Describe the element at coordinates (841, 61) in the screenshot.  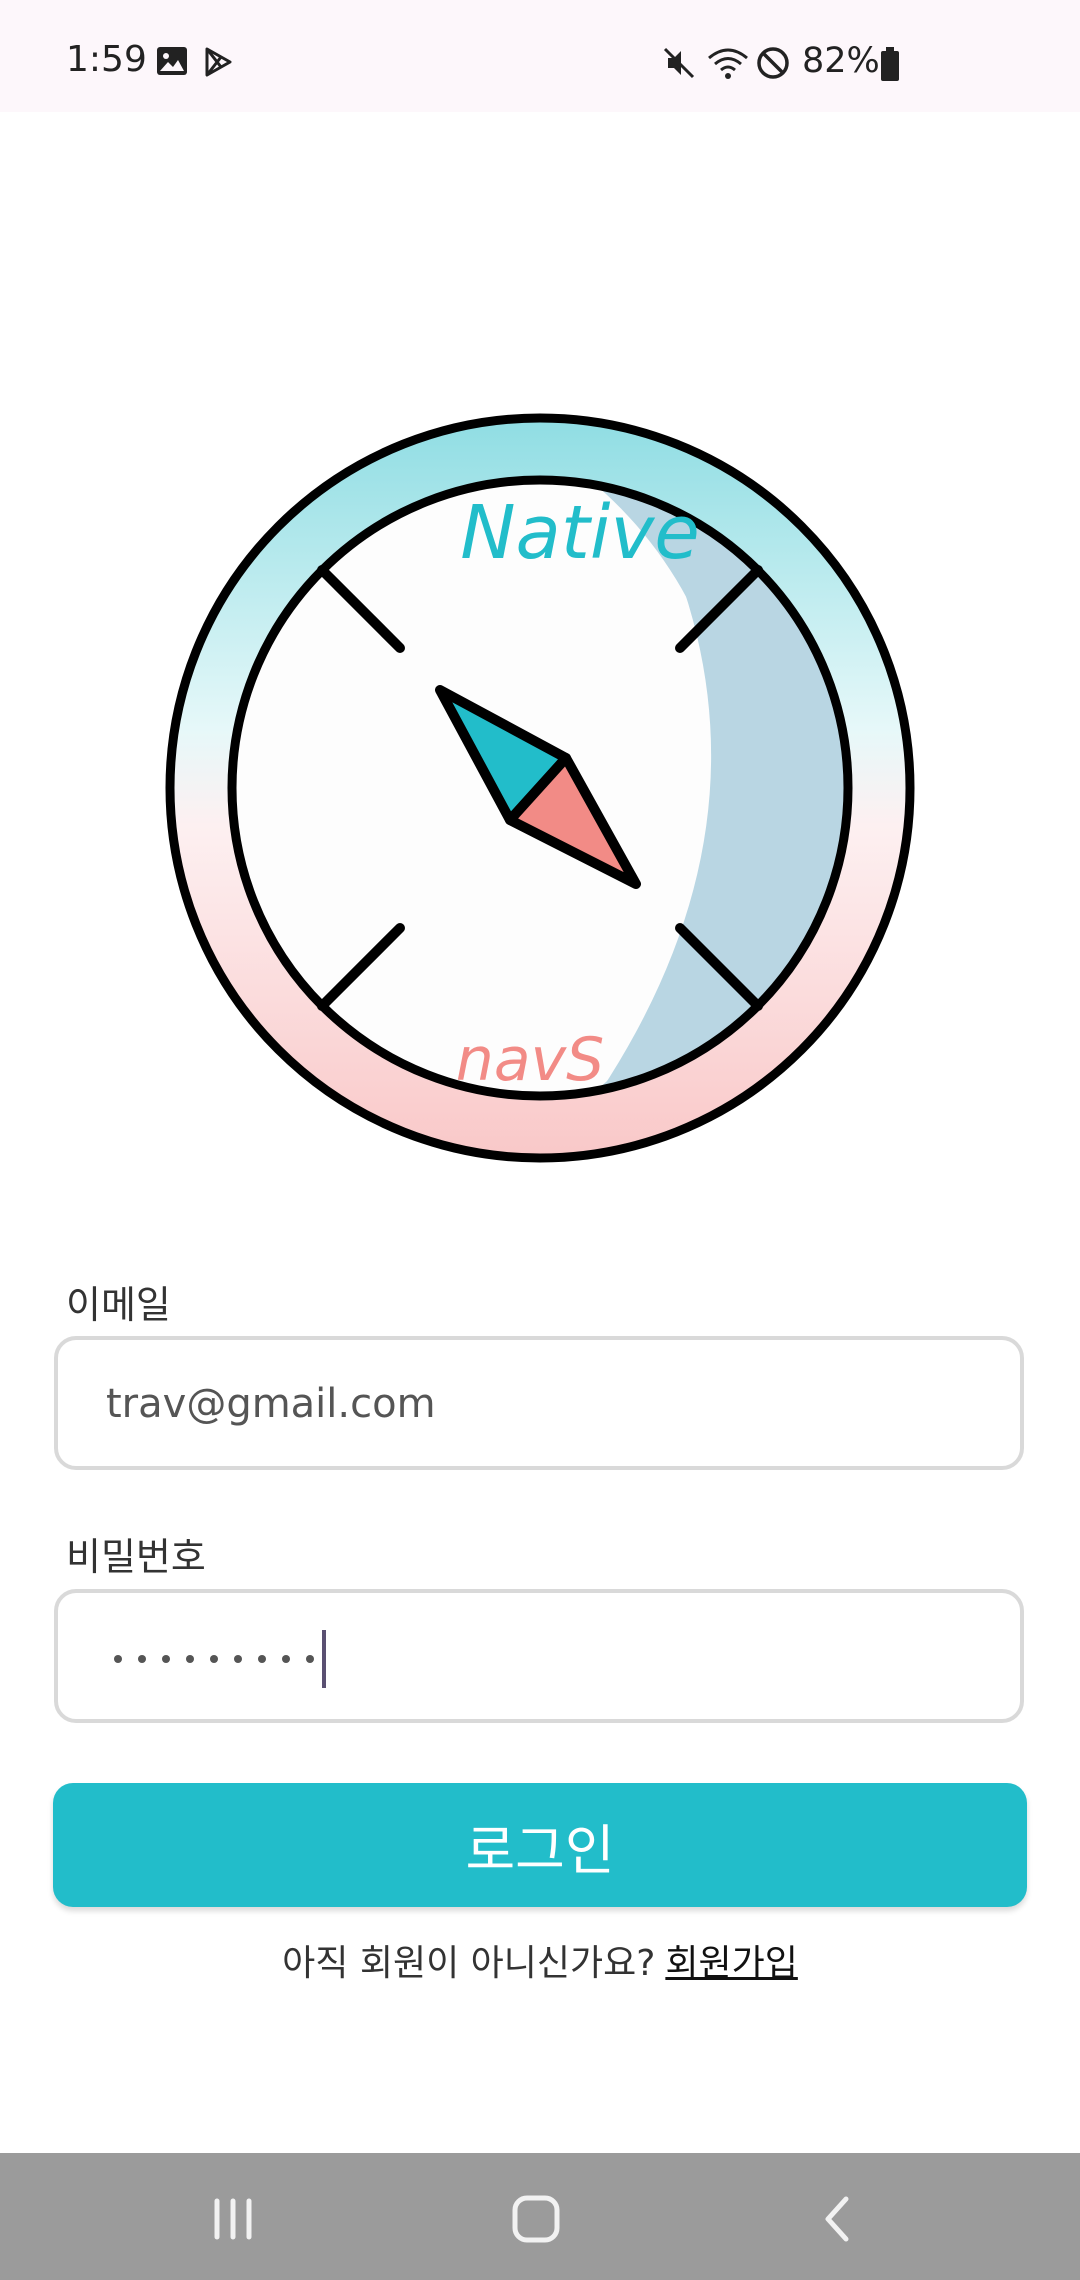
I see `battery-percent: 82%` at that location.